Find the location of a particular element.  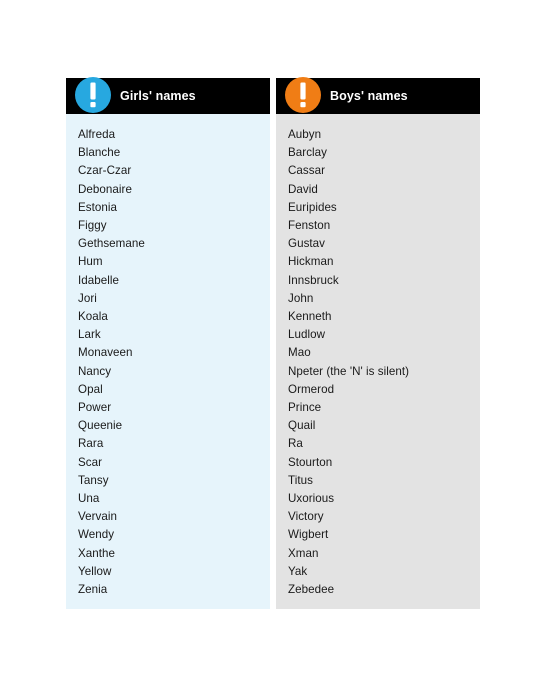

list-item: Opal is located at coordinates (90, 389).